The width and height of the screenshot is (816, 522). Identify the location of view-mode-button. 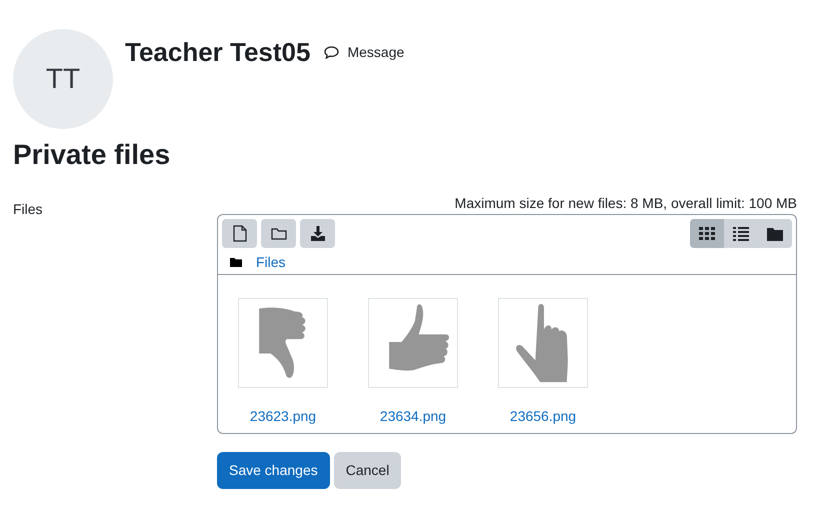
(707, 233).